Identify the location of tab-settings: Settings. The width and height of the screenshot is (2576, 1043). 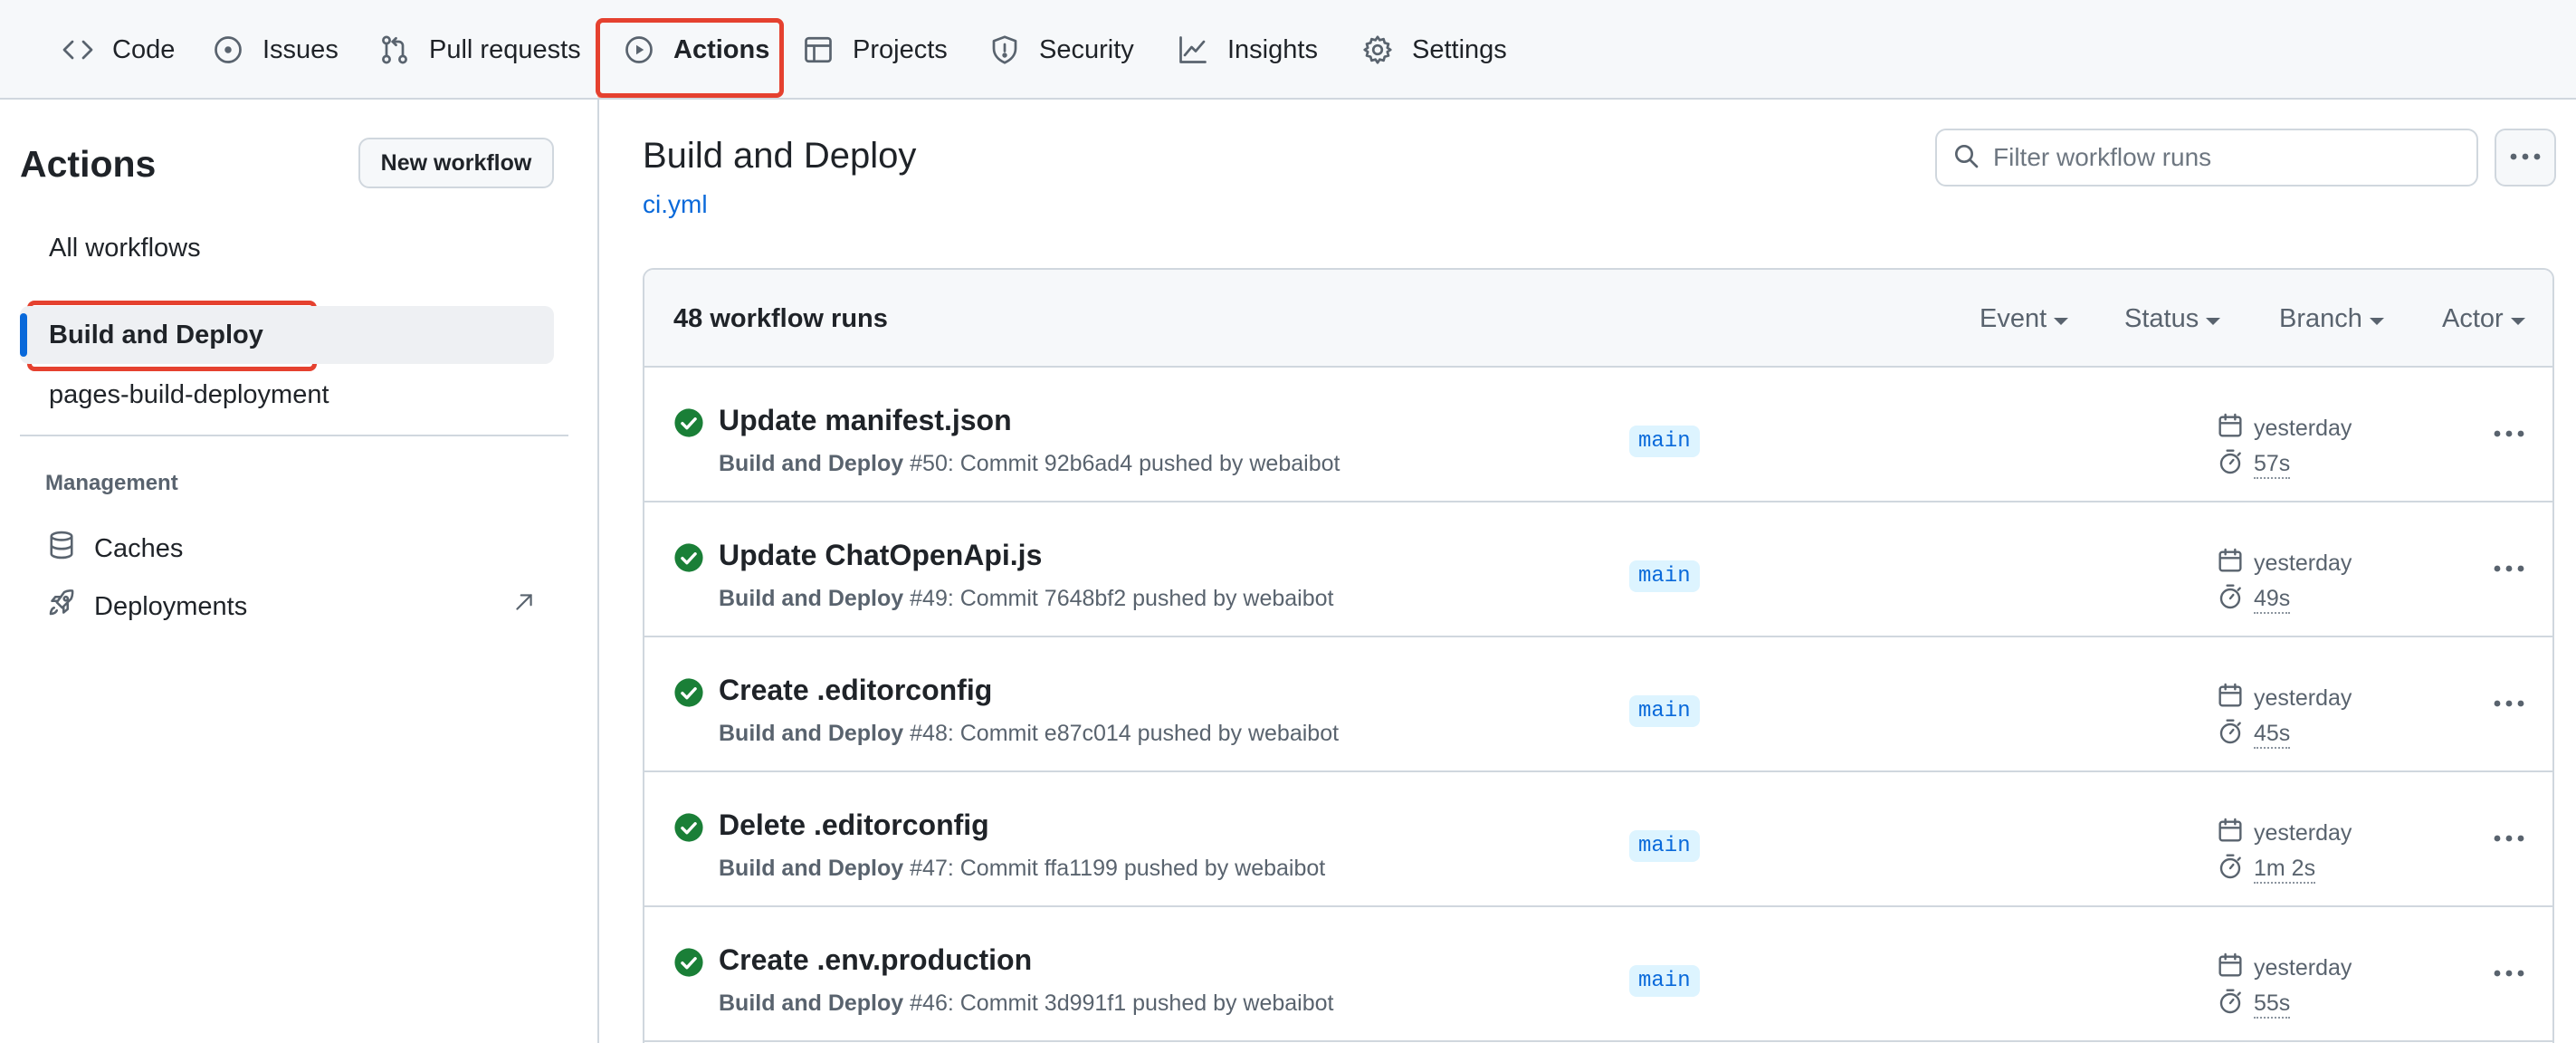
(1434, 50).